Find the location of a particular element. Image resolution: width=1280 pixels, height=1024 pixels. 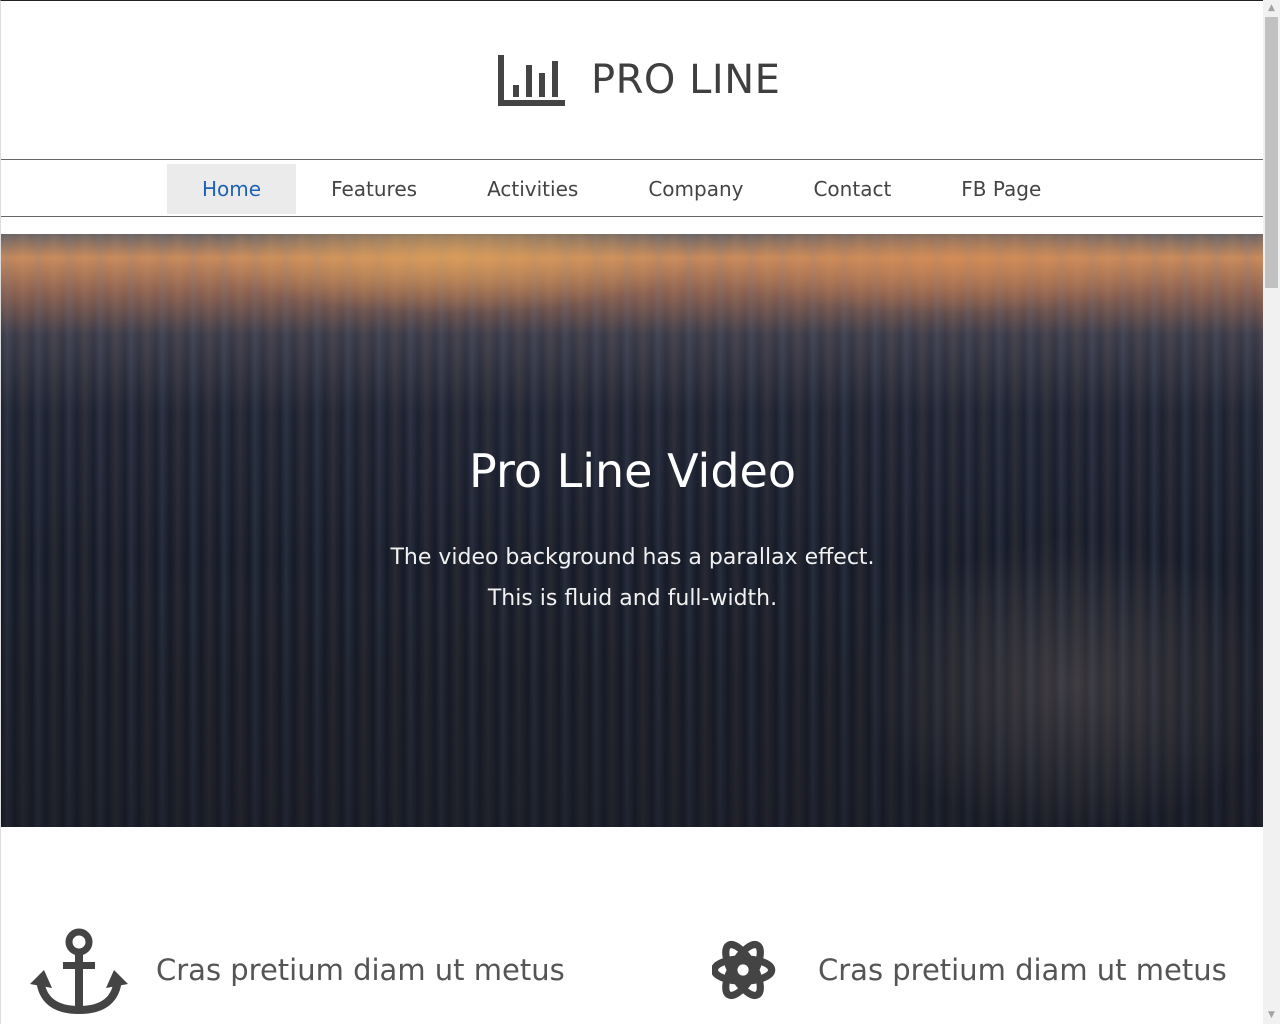

brand-name: PRO LINE is located at coordinates (686, 80).